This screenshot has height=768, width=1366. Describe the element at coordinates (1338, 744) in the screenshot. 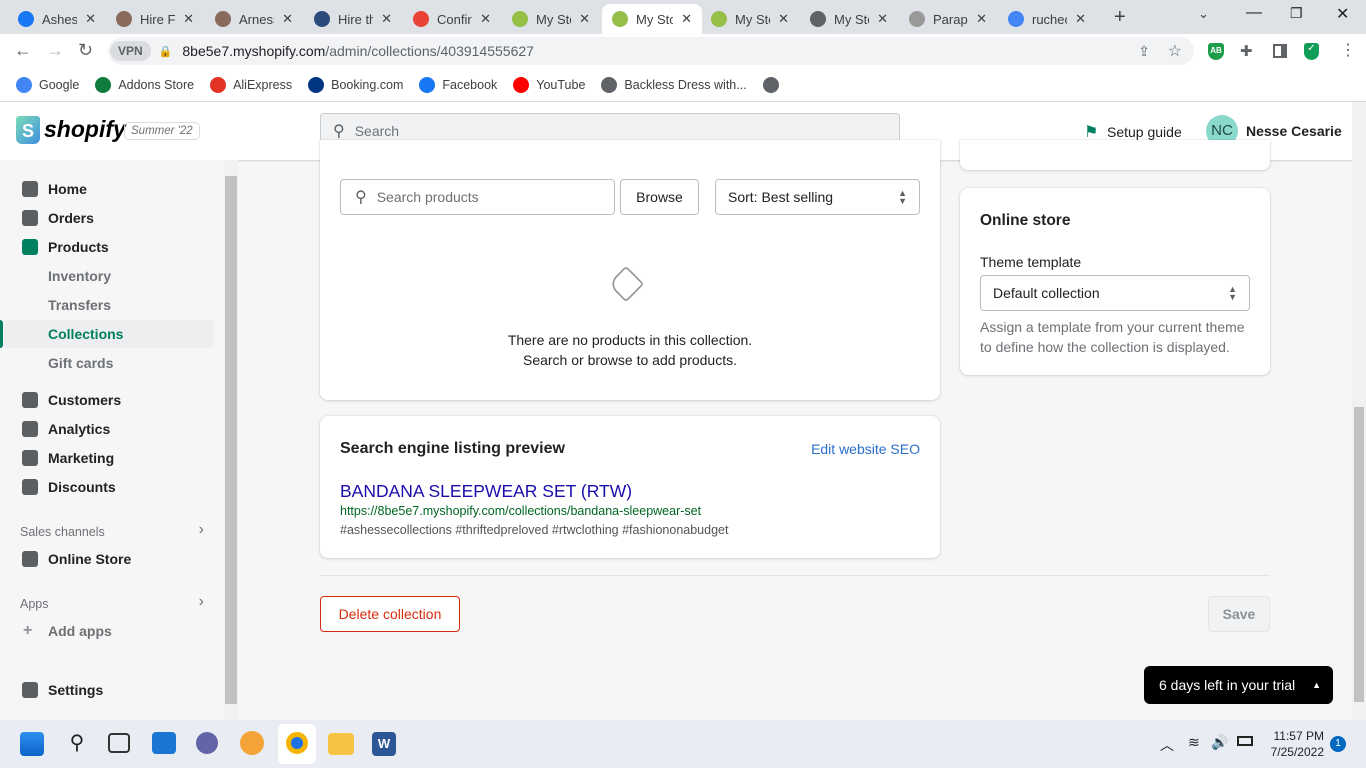

I see `notification-badge: 1` at that location.